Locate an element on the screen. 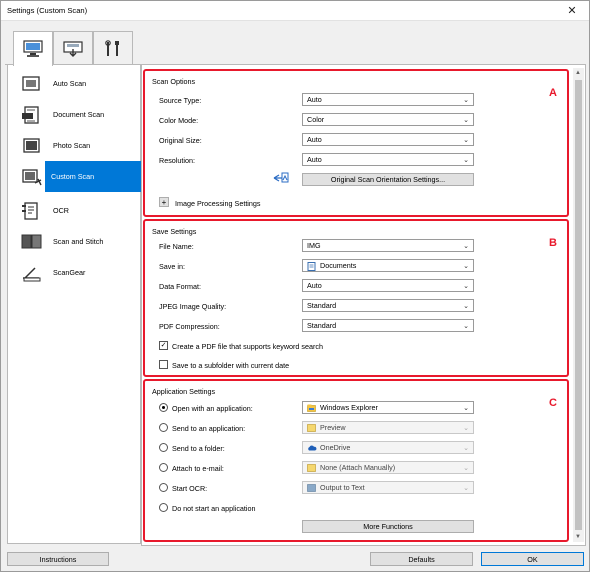  save-in-label: Save in: is located at coordinates (172, 266).